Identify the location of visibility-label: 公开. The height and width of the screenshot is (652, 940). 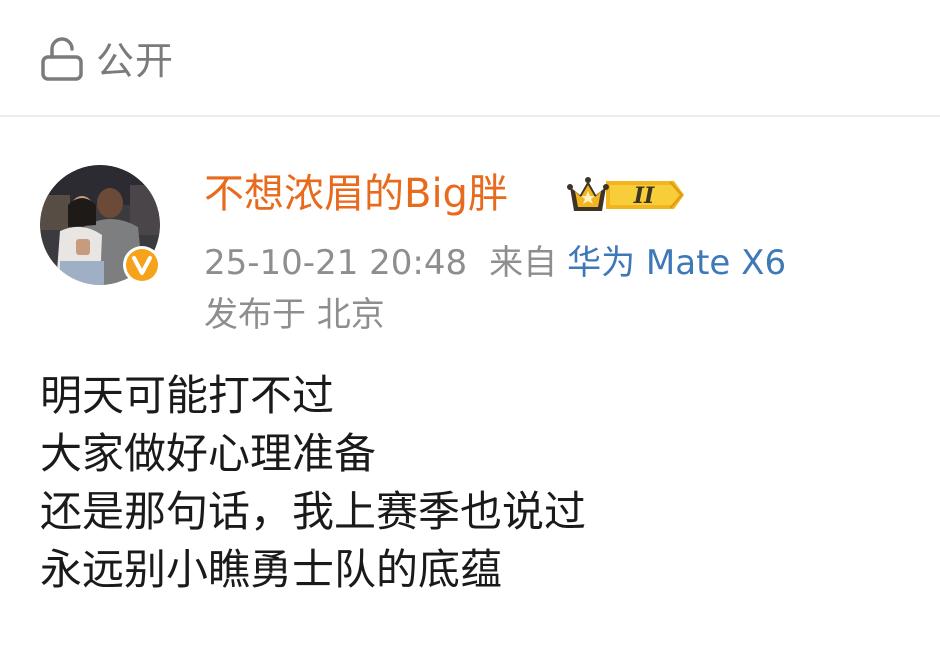
(135, 61).